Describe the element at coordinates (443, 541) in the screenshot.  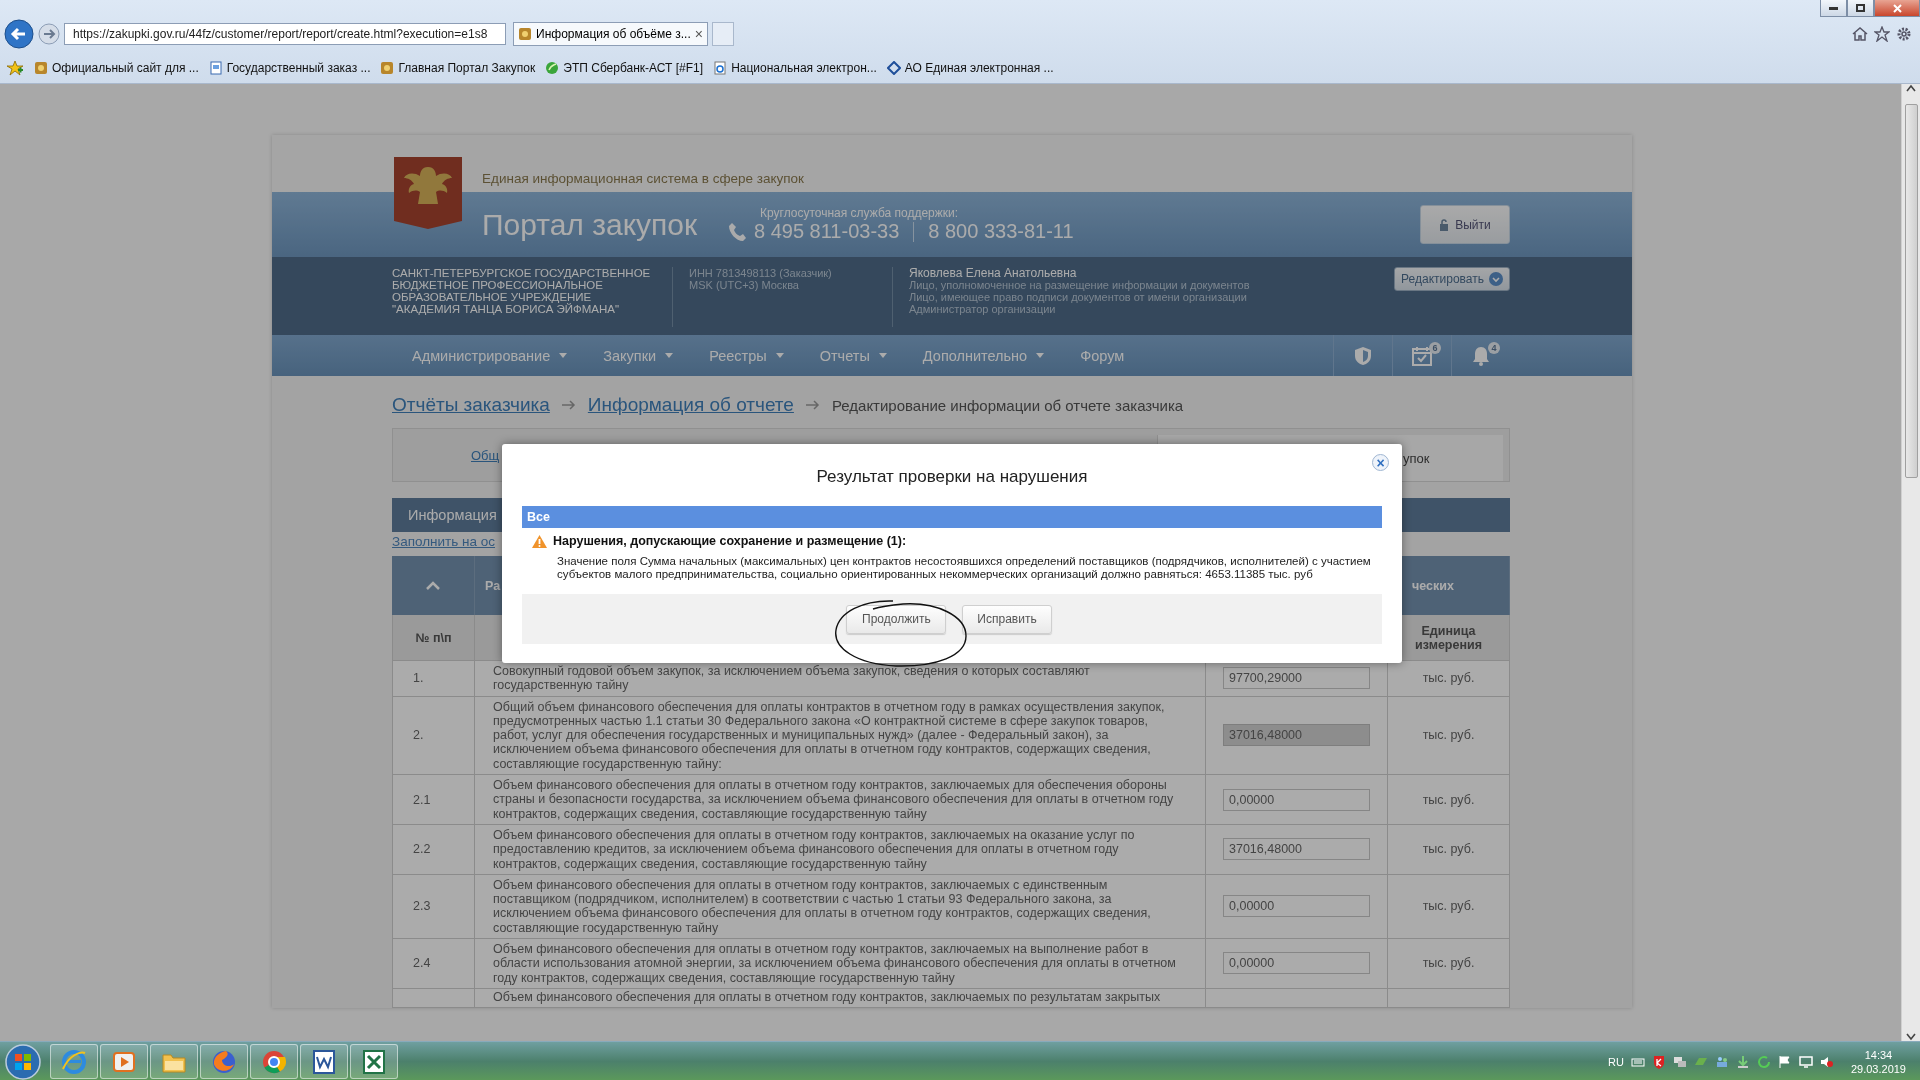
I see `fill-from-link: Заполнить на ос` at that location.